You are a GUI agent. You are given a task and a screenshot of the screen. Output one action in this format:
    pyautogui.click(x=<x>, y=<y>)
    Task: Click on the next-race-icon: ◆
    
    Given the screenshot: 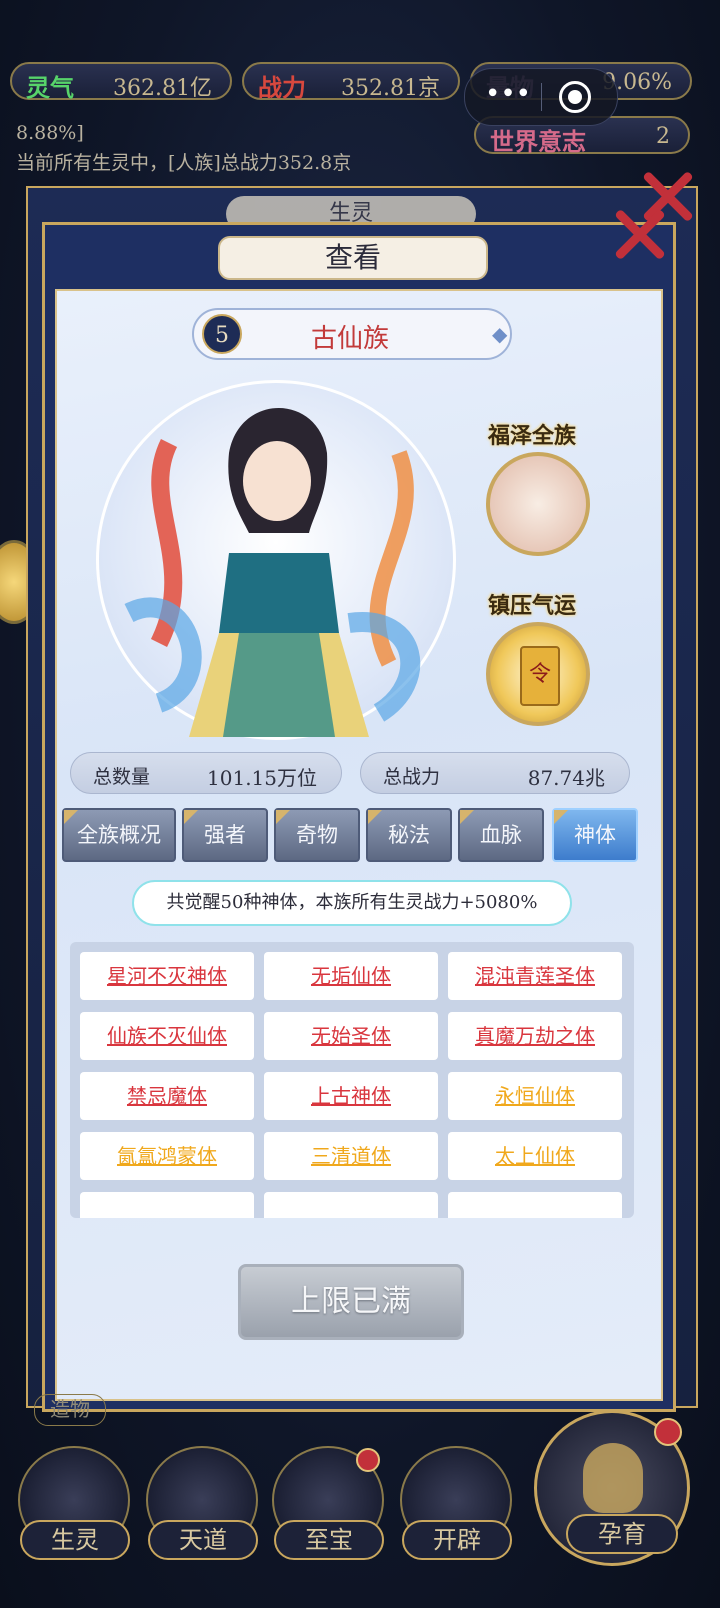 What is the action you would take?
    pyautogui.click(x=502, y=334)
    